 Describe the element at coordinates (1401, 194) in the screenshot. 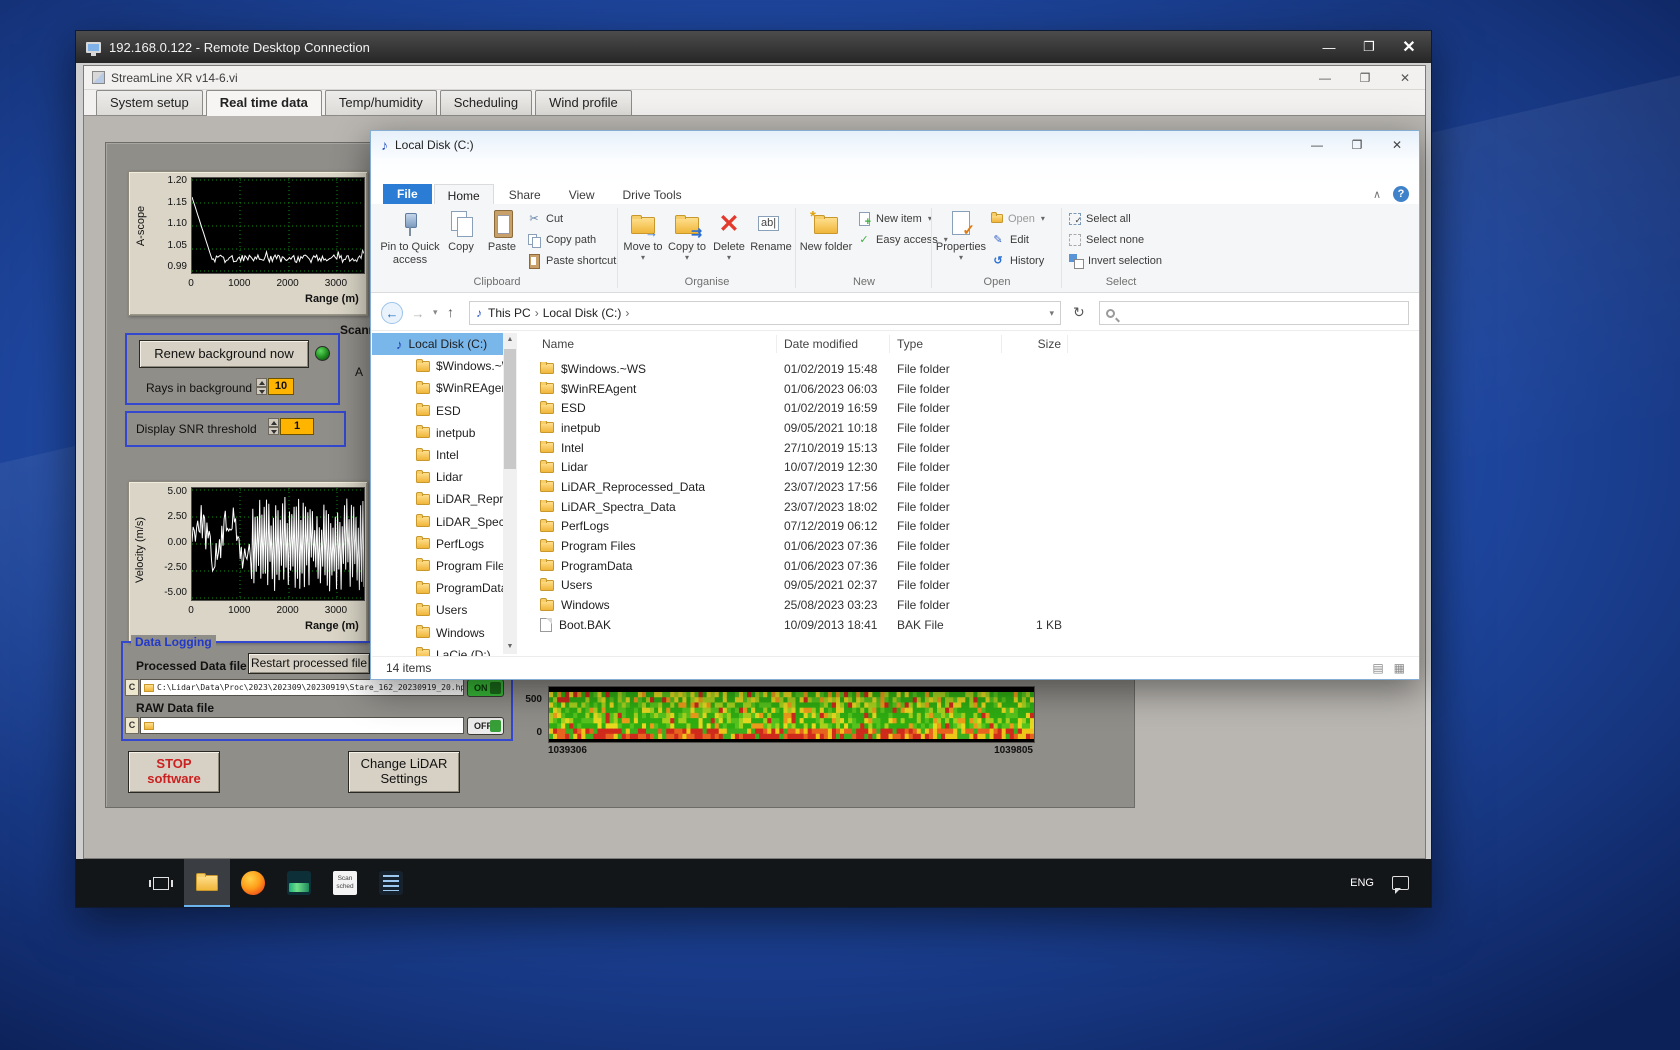

I see `help-icon: ?` at that location.